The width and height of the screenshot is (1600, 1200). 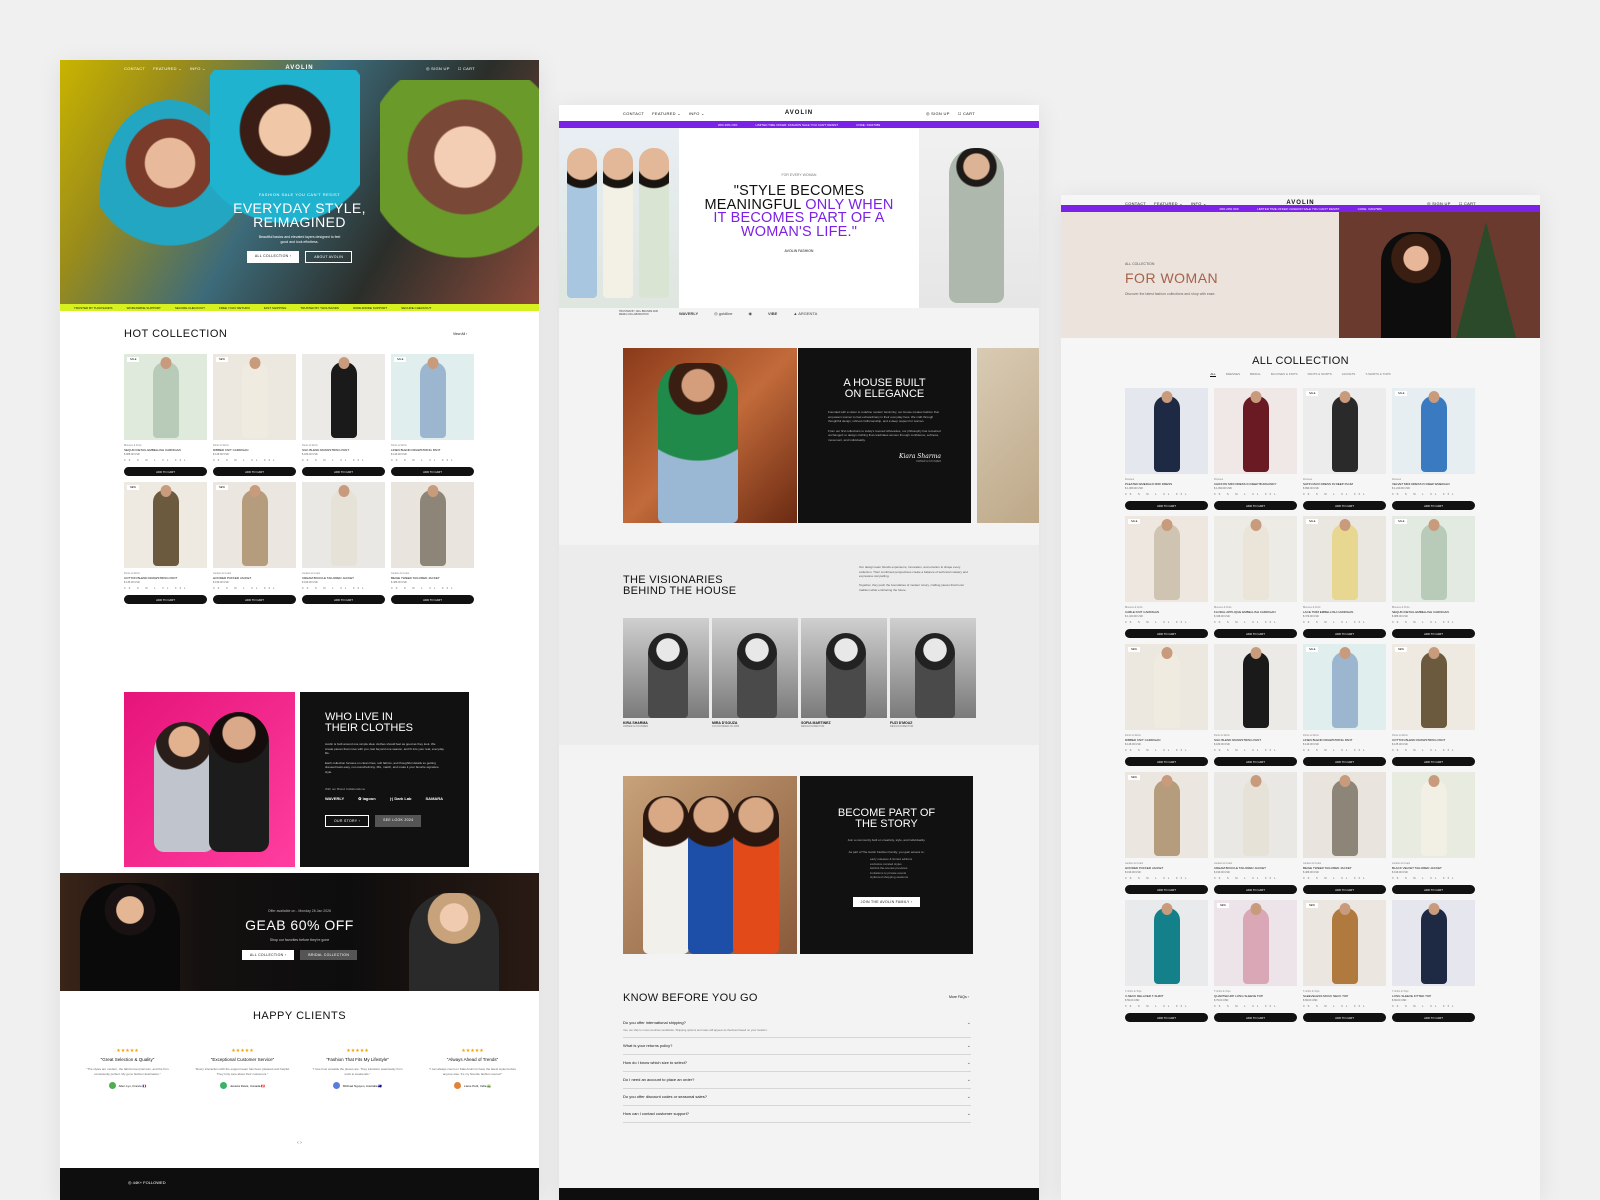 I want to click on tab-bridal: BRIDAL, so click(x=1255, y=374).